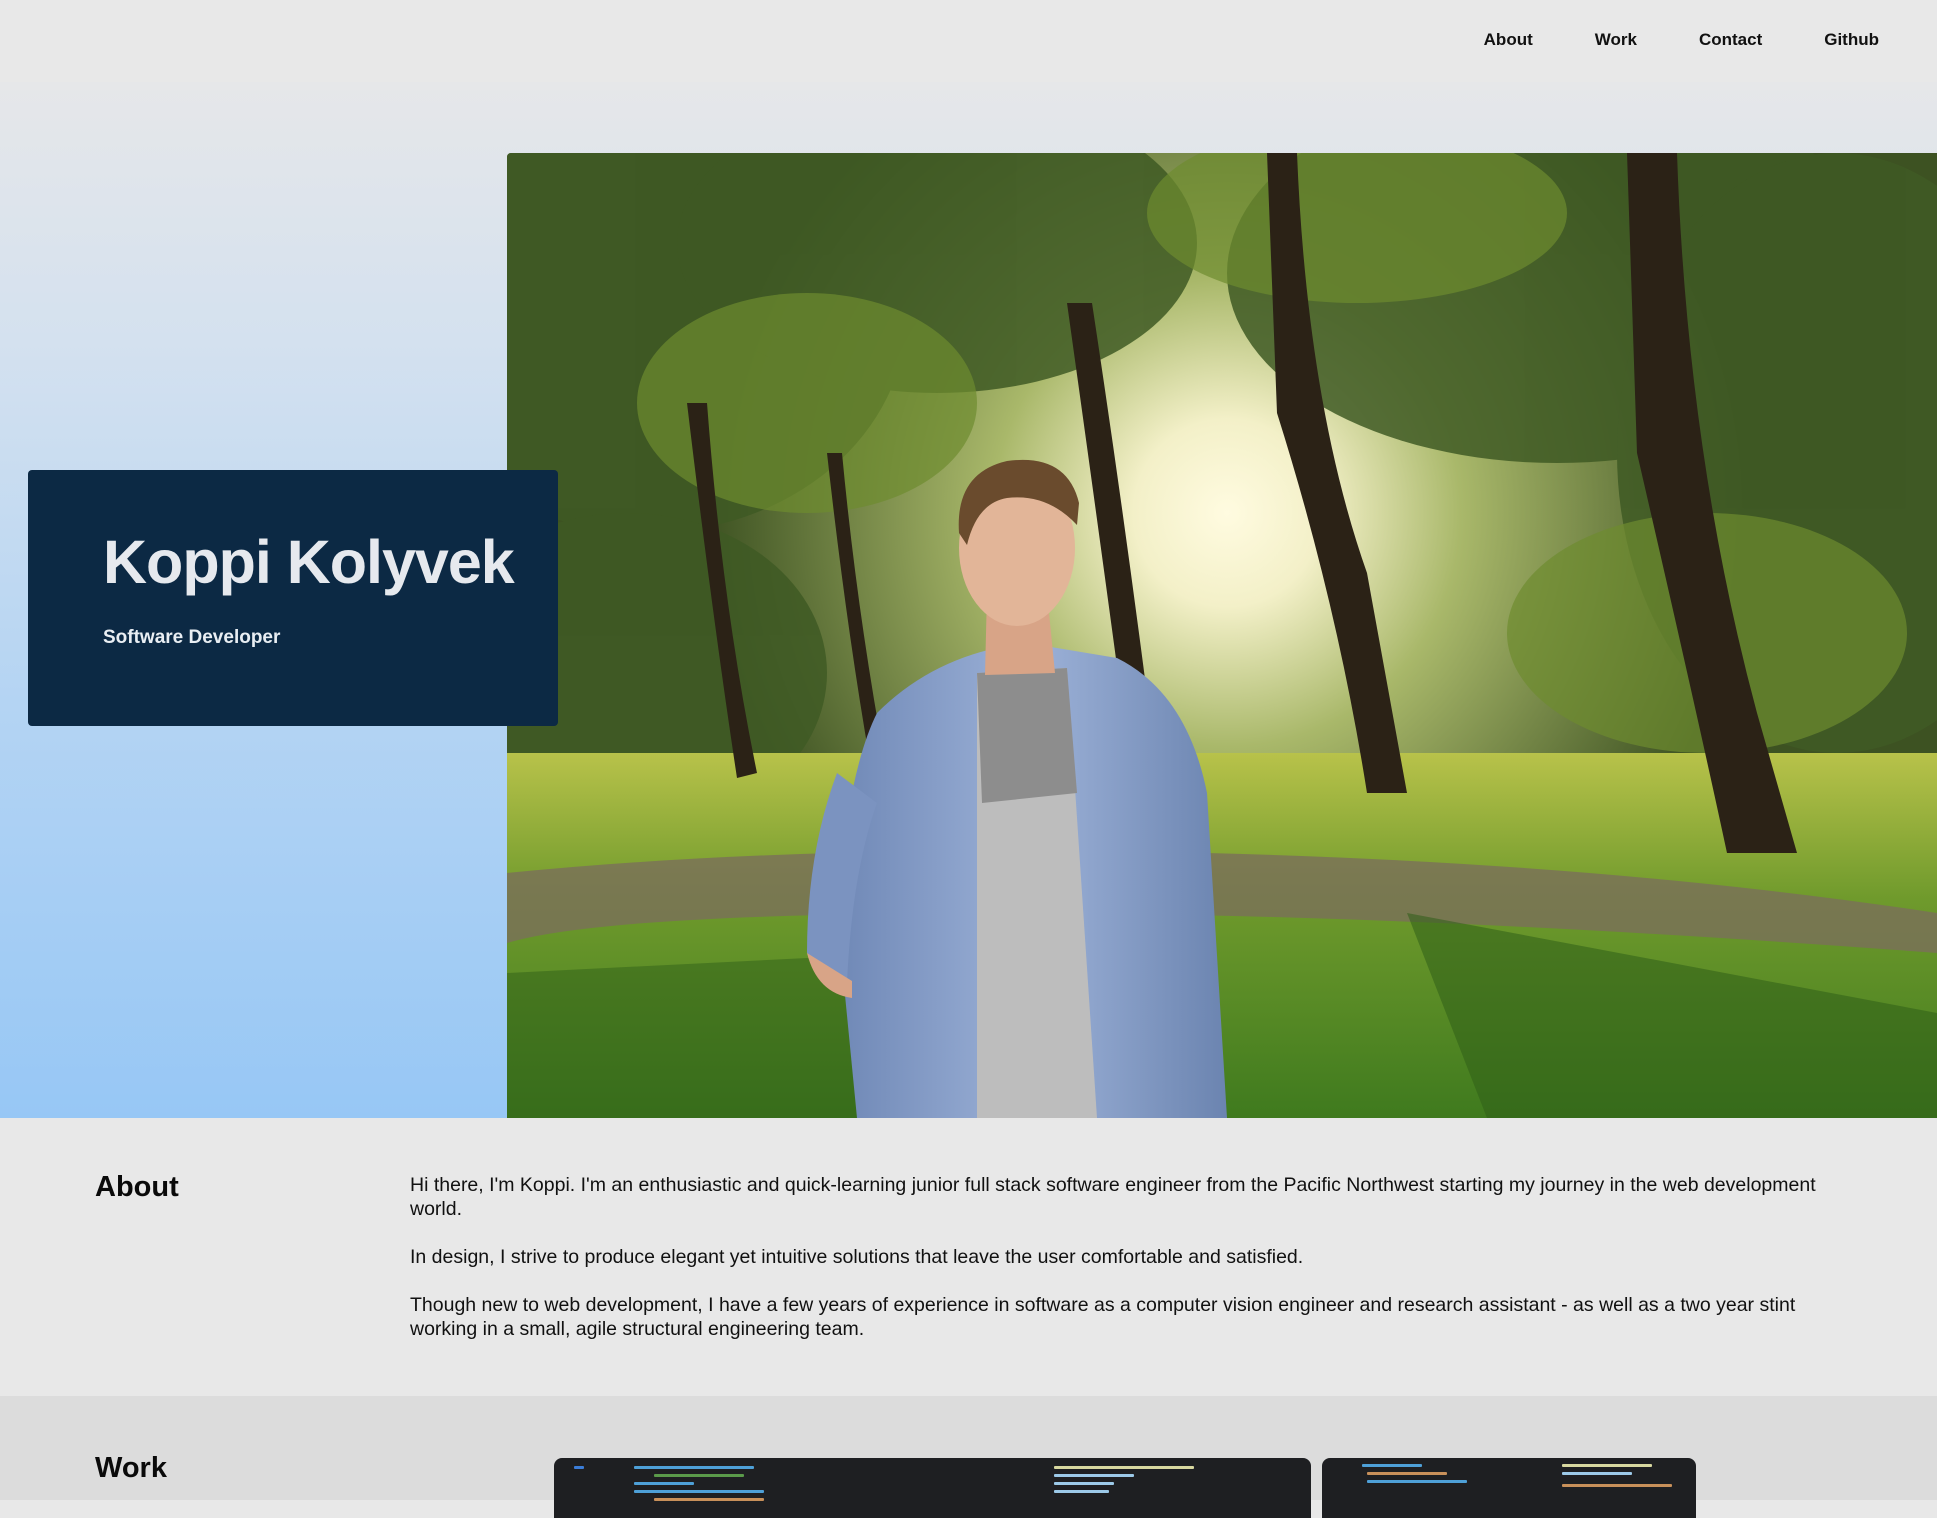 This screenshot has height=1518, width=1937. I want to click on work-heading: Work, so click(131, 1468).